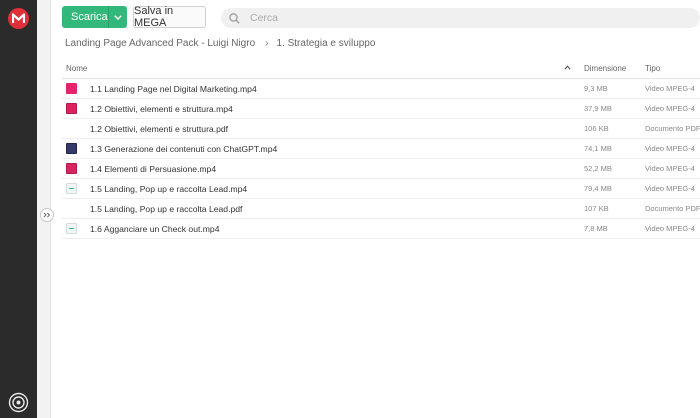  Describe the element at coordinates (169, 189) in the screenshot. I see `file-name: 1.5 Landing, Pop up e raccolta Lead.mp4` at that location.